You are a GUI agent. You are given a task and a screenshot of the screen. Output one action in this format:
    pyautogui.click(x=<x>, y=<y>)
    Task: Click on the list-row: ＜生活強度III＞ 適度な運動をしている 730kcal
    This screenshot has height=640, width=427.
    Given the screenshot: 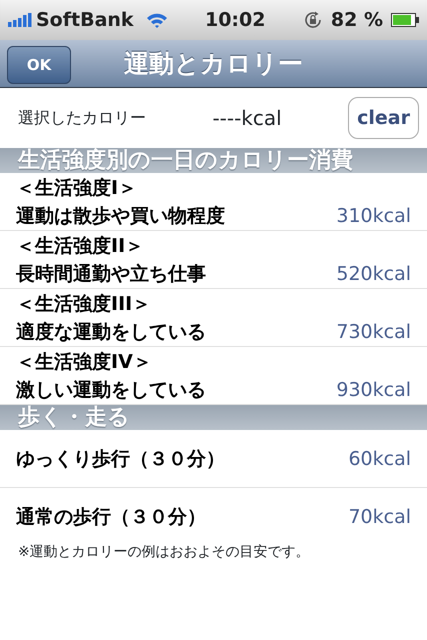 What is the action you would take?
    pyautogui.click(x=213, y=318)
    